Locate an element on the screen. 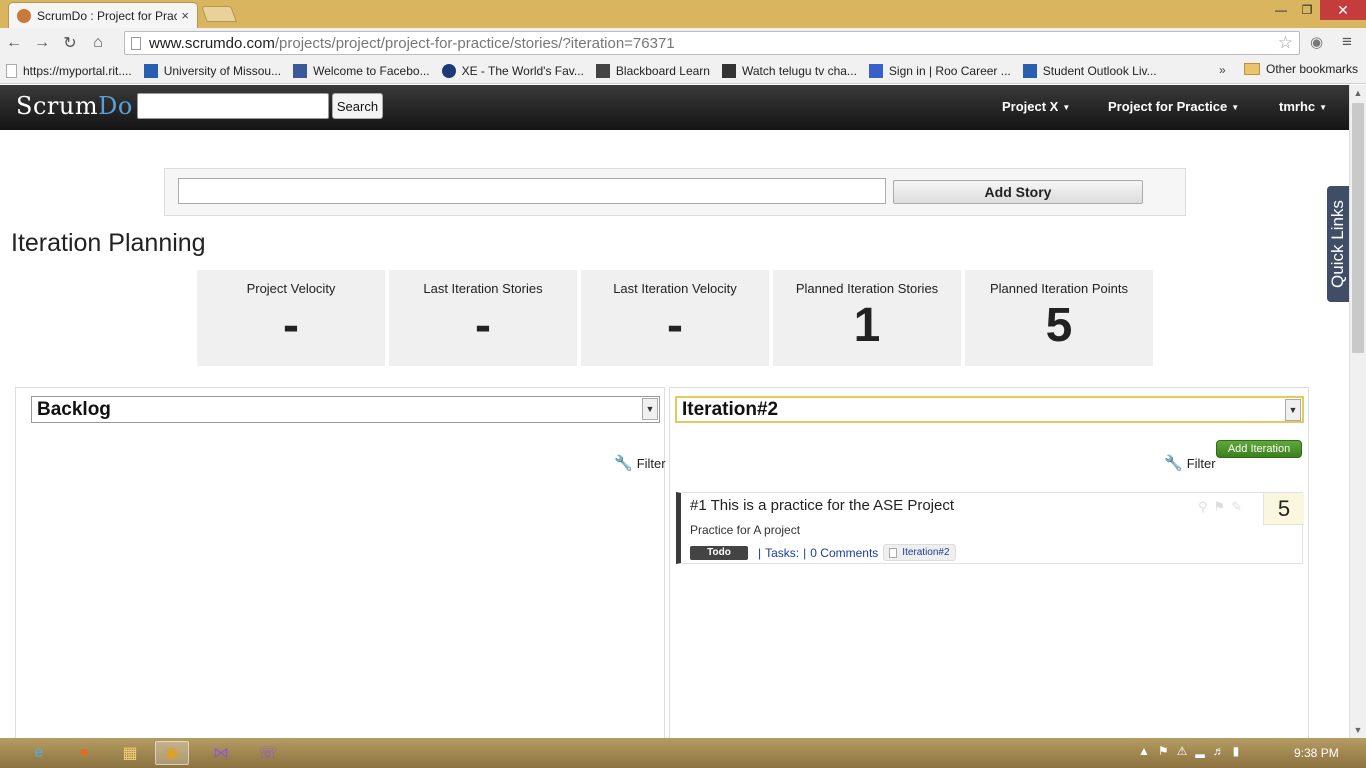  browser-titlebar: ScrumDo : Project for Prac × — ❐ ✕ is located at coordinates (683, 14).